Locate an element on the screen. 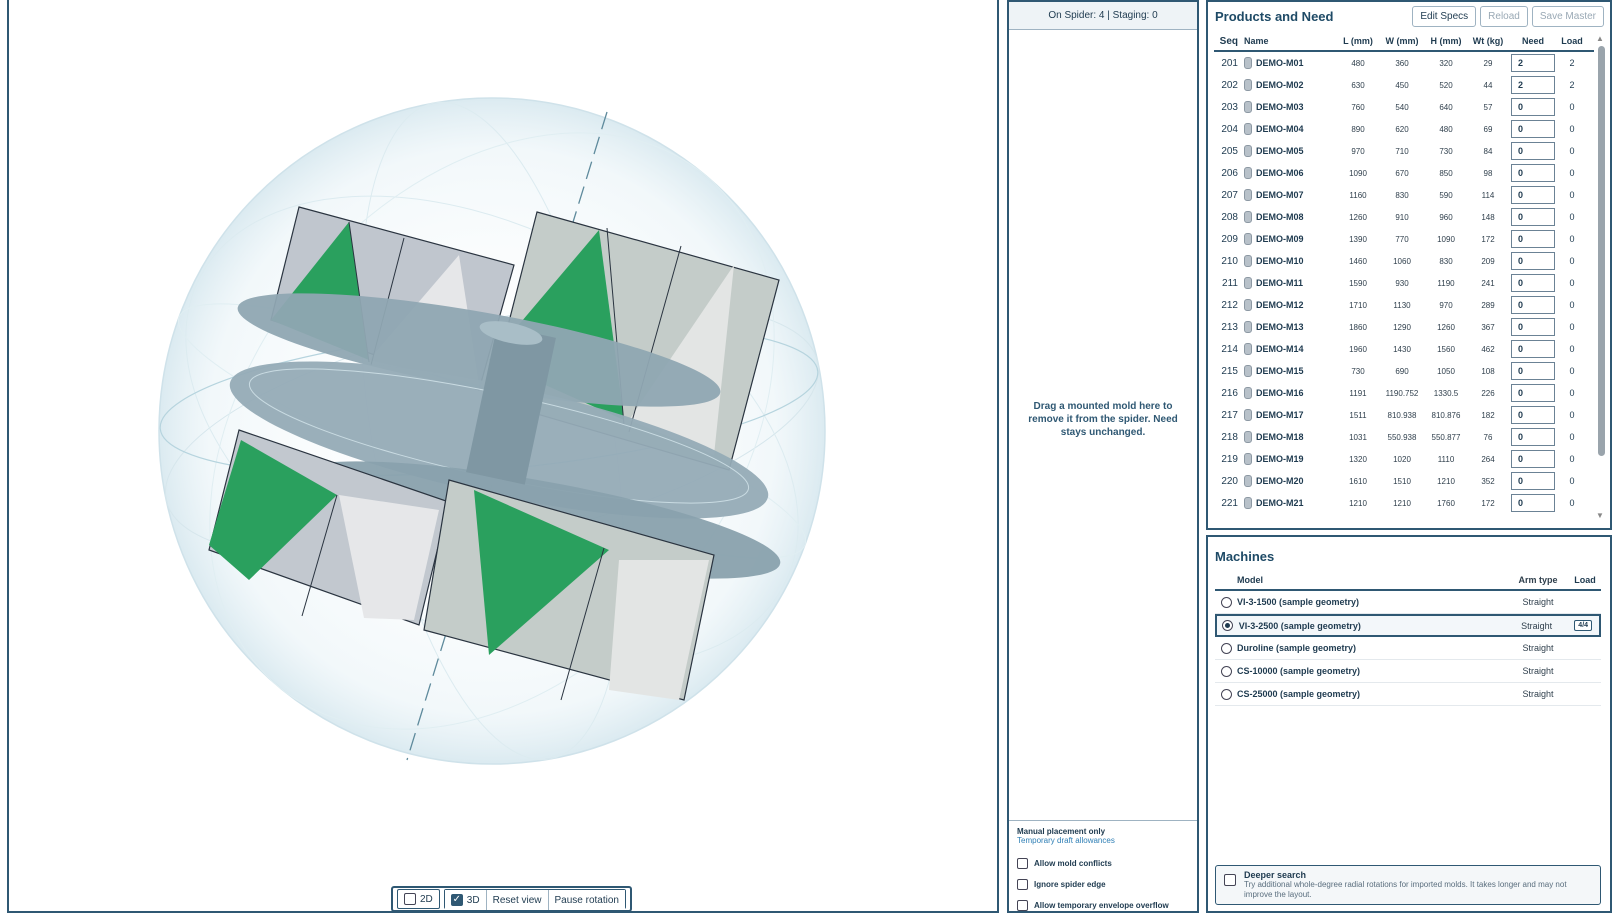  machine-row: Duroline (sample geometry) Straight is located at coordinates (1408, 648).